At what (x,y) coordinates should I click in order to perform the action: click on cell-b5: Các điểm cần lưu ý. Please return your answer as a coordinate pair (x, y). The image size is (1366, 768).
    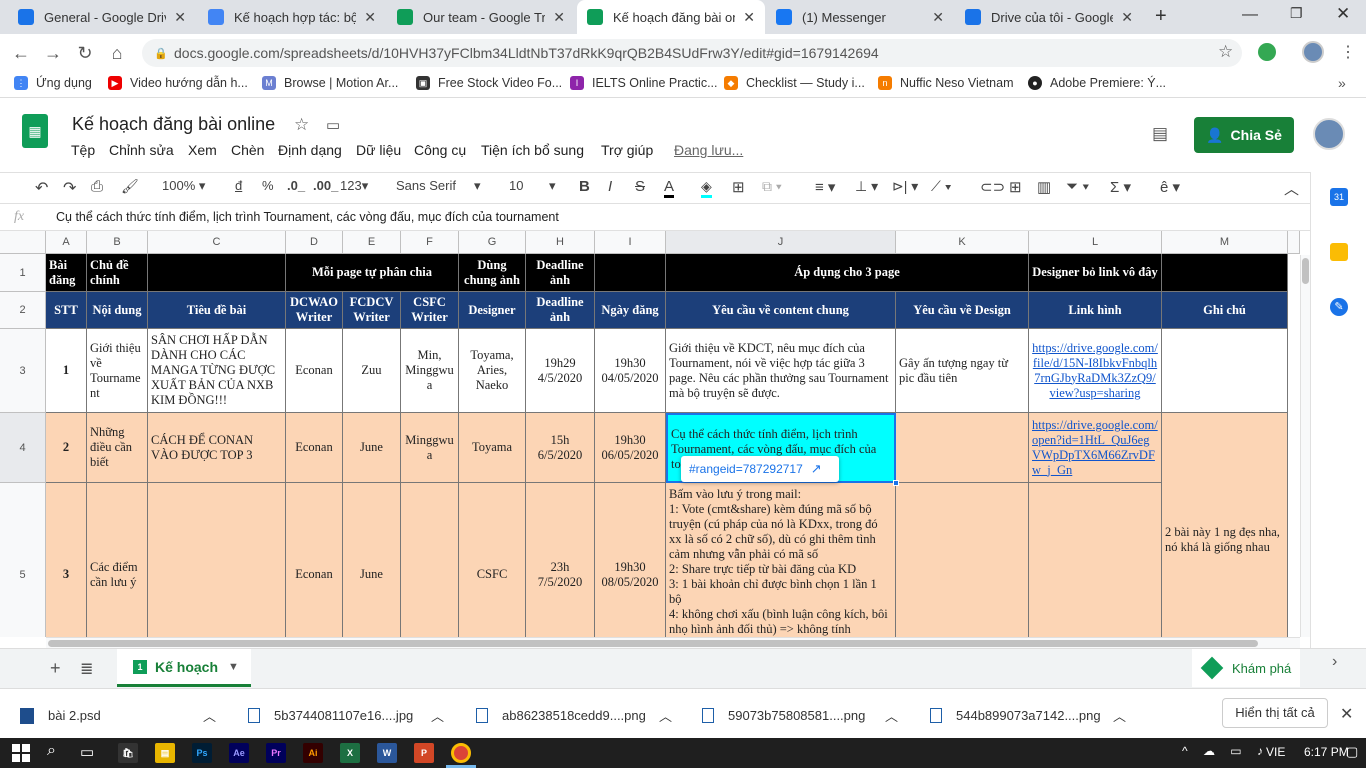
    Looking at the image, I should click on (117, 560).